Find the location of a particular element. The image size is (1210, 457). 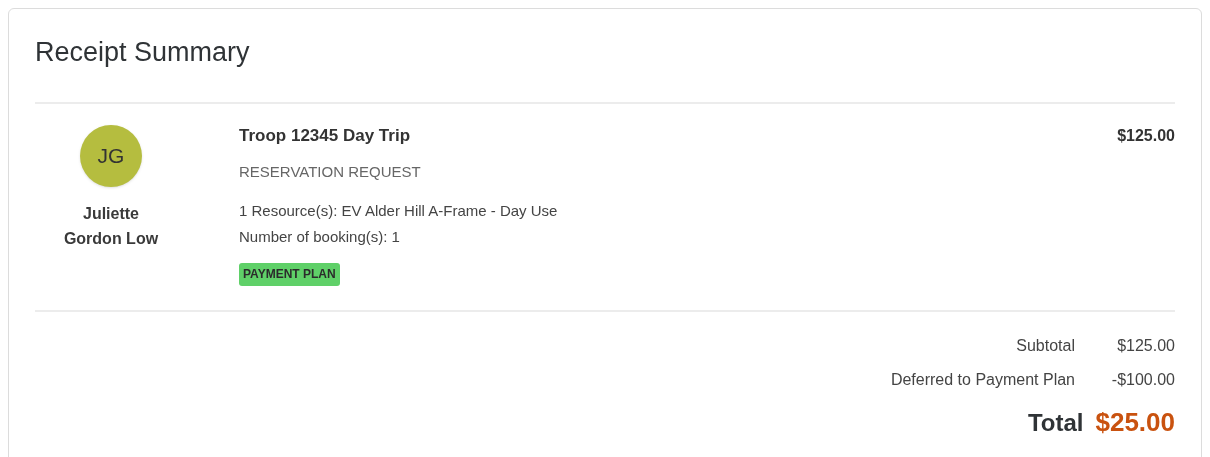

total-label: Total is located at coordinates (1055, 422).